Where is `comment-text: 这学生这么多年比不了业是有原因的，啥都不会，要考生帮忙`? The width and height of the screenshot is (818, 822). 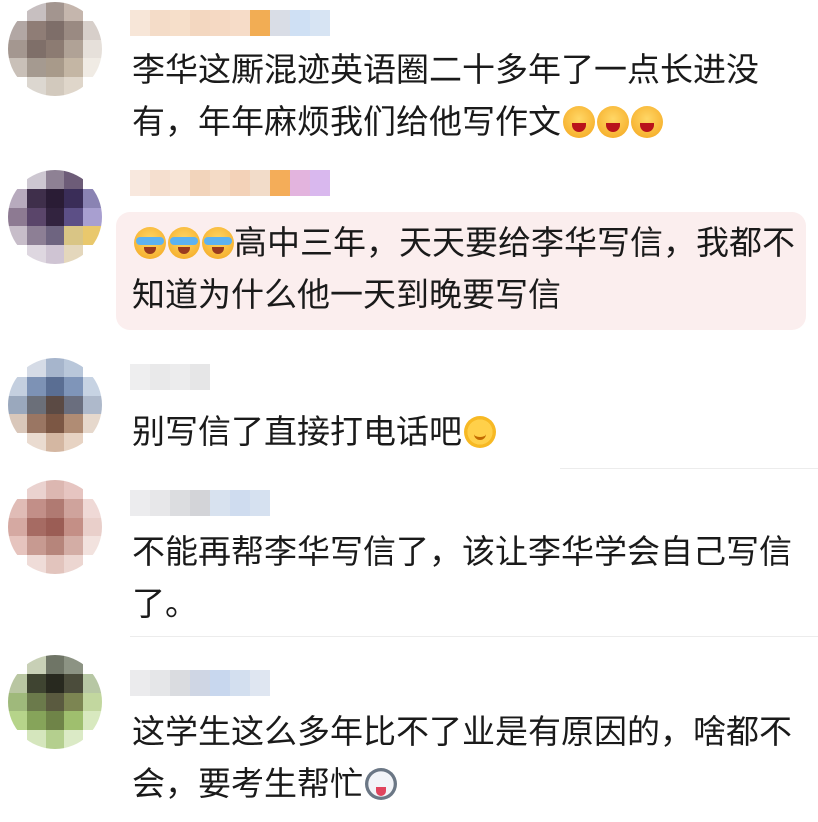 comment-text: 这学生这么多年比不了业是有原因的，啥都不会，要考生帮忙 is located at coordinates (462, 757).